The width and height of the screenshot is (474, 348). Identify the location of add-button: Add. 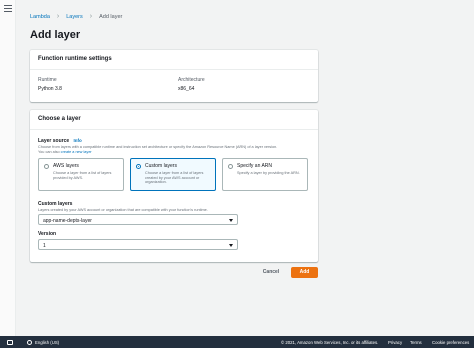
(304, 272).